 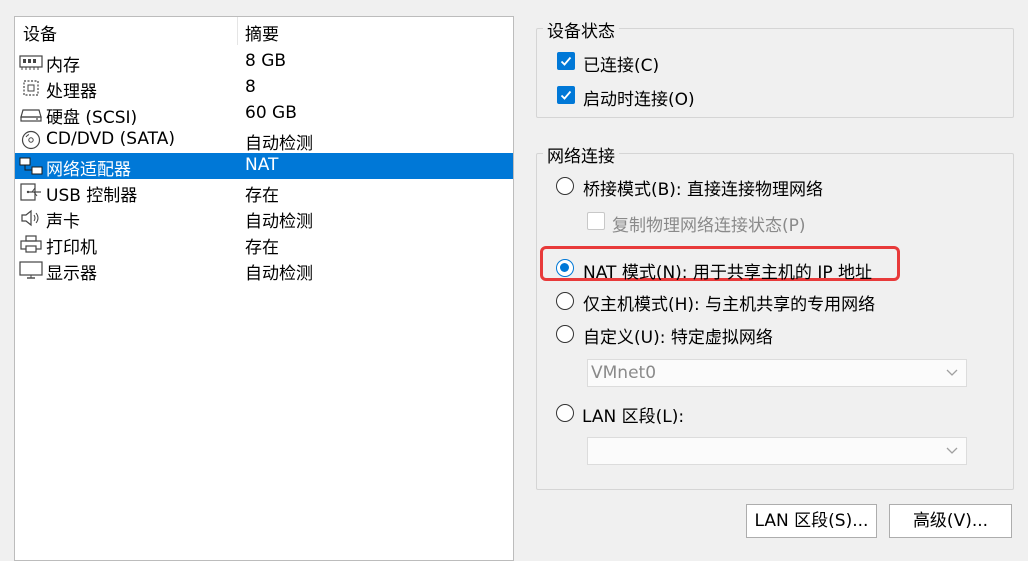 What do you see at coordinates (71, 92) in the screenshot?
I see `device-name: 处理器` at bounding box center [71, 92].